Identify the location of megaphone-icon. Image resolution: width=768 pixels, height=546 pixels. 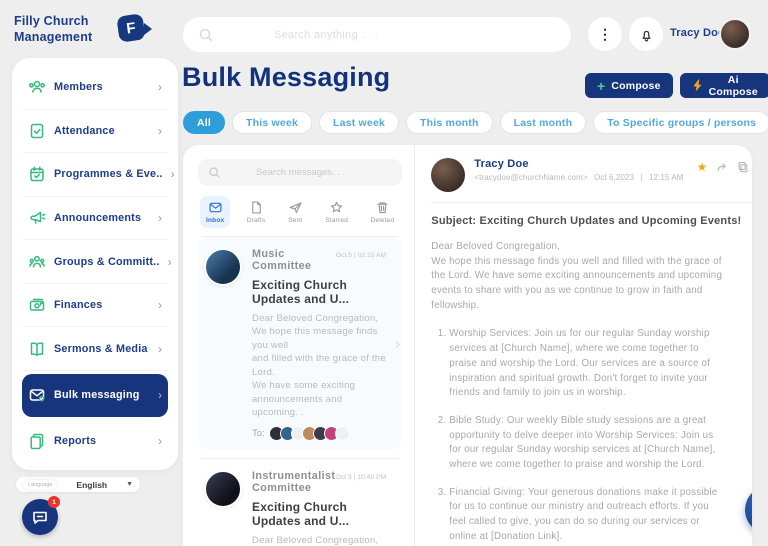
(37, 218).